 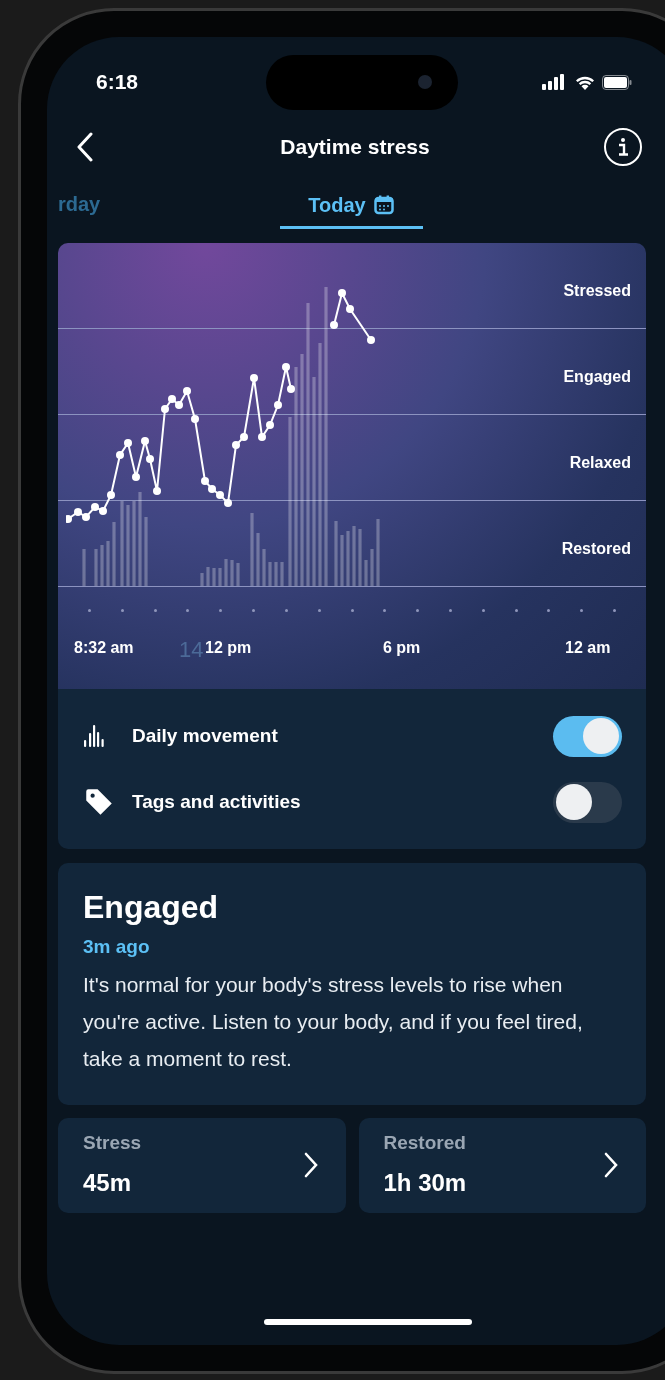 What do you see at coordinates (118, 82) in the screenshot?
I see `status-time: 6:18` at bounding box center [118, 82].